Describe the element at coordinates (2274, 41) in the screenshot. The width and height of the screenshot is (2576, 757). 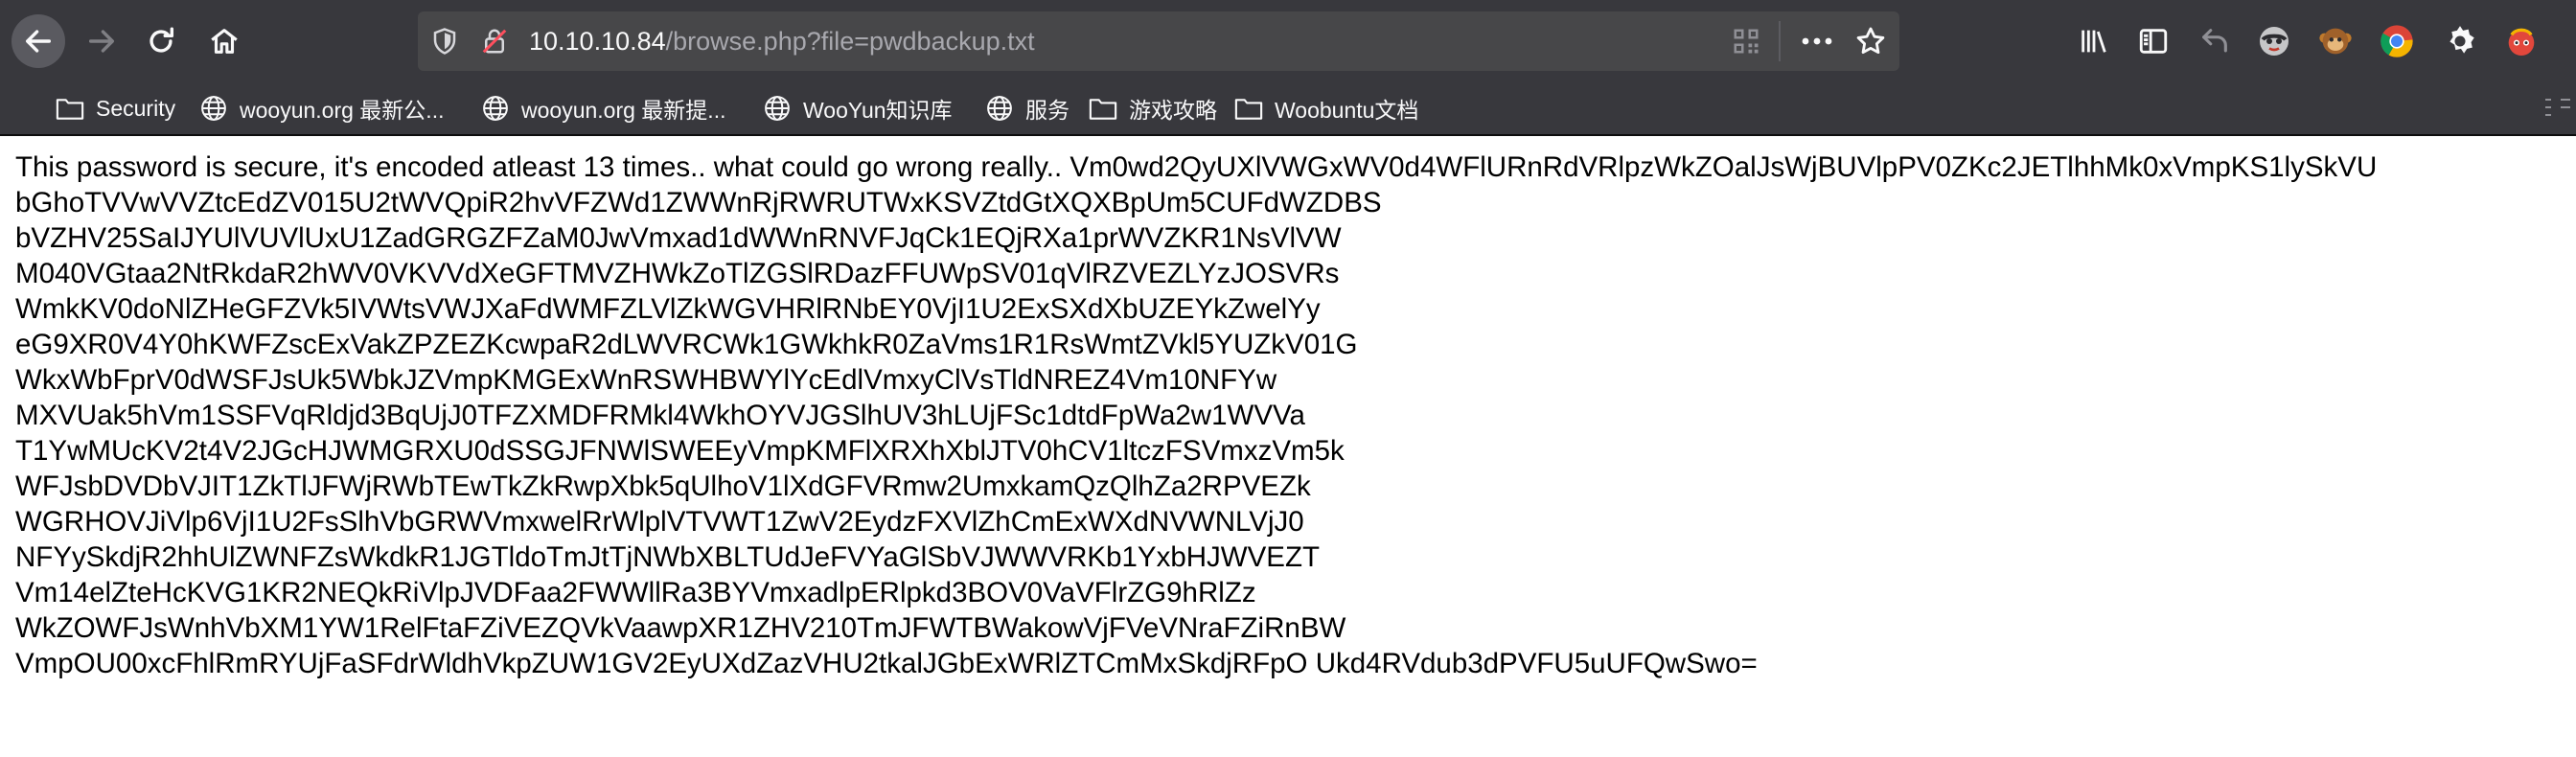
I see `extension-monkey-icon` at that location.